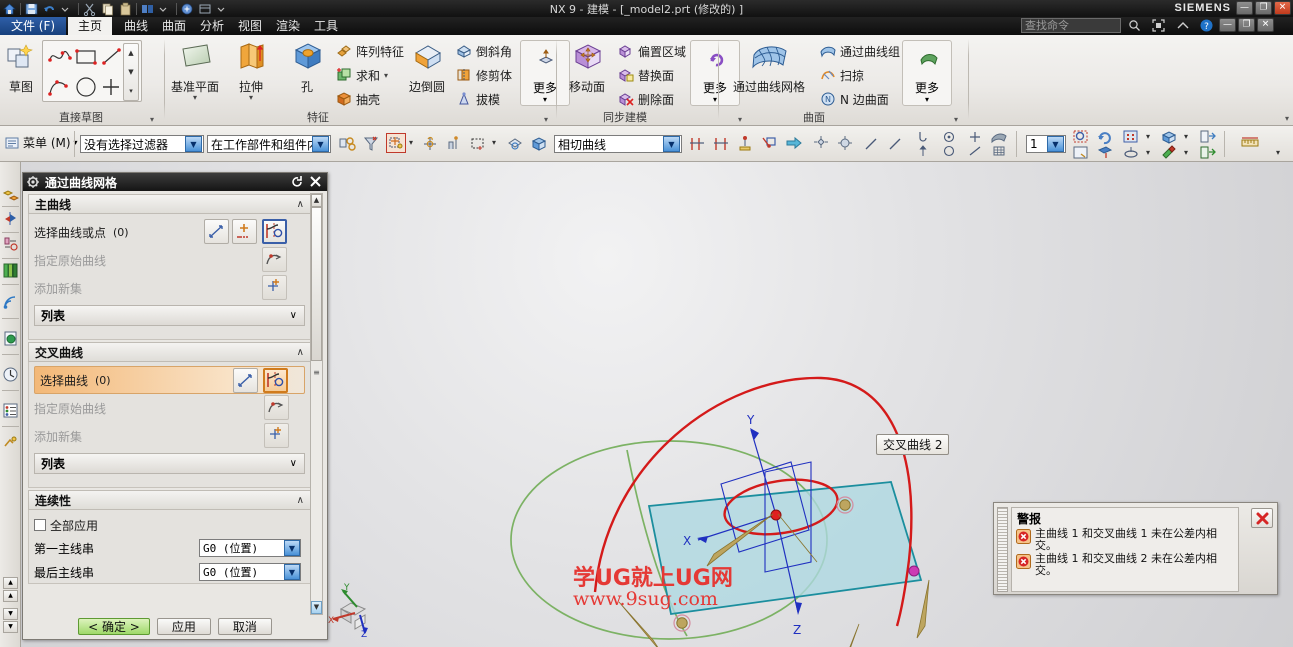 This screenshot has height=647, width=1293. Describe the element at coordinates (478, 99) in the screenshot. I see `draft-button: 拔模` at that location.